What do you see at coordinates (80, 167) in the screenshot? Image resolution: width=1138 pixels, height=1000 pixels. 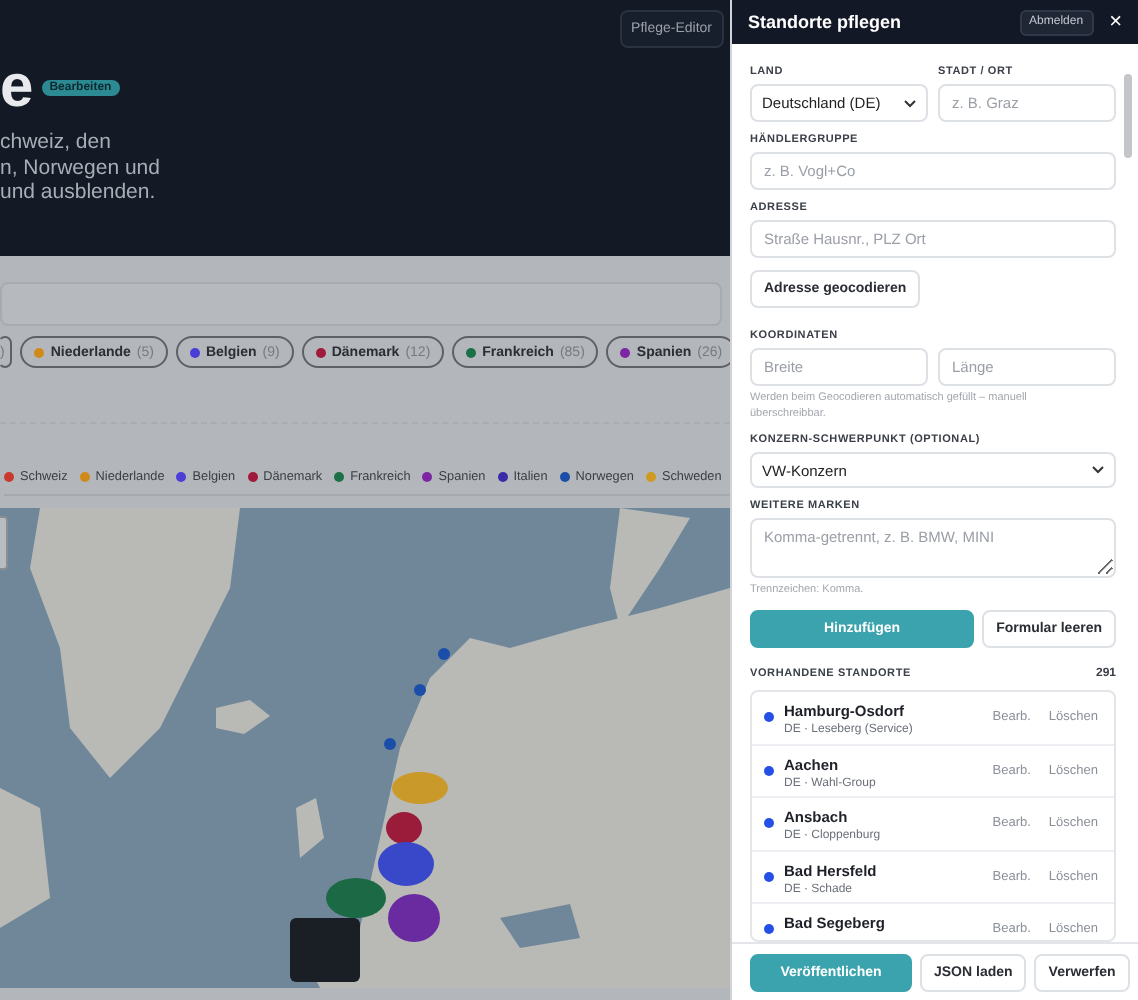 I see `description-text: n, Norwegen und` at bounding box center [80, 167].